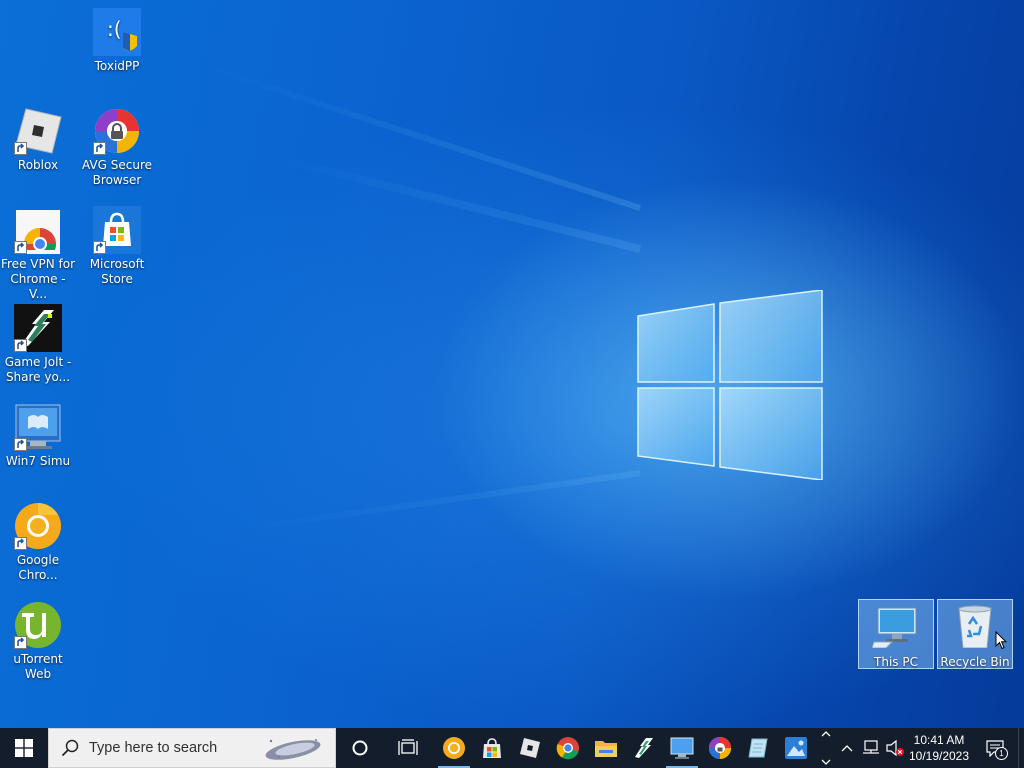 The image size is (1024, 768). I want to click on store-bag-icon, so click(492, 748).